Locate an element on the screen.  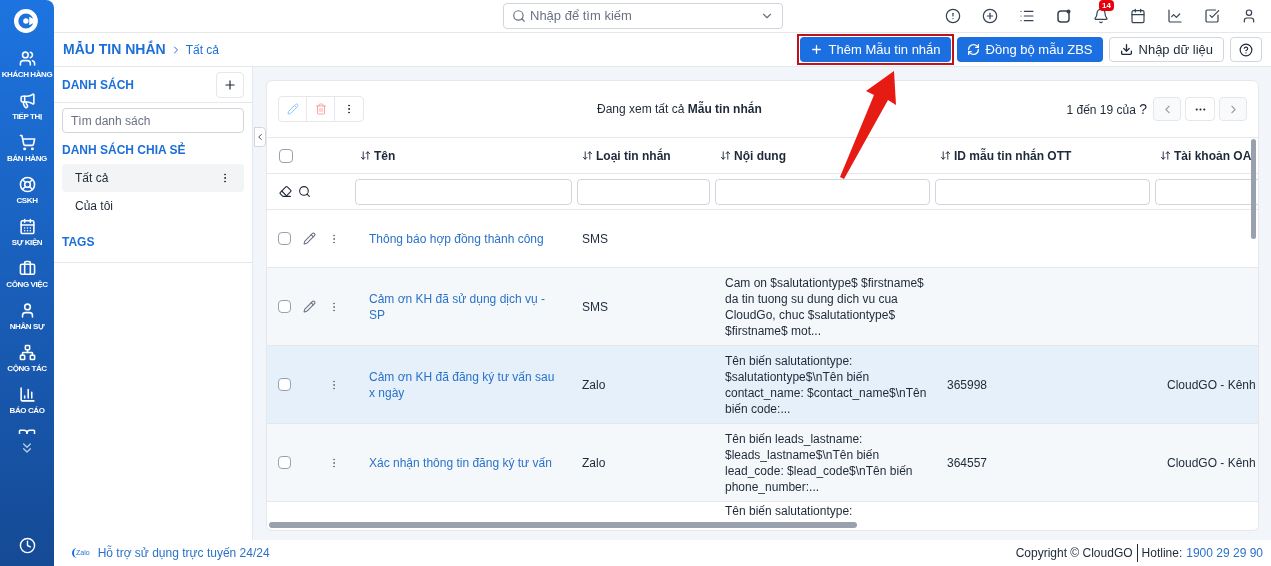
sync-icon is located at coordinates (973, 49).